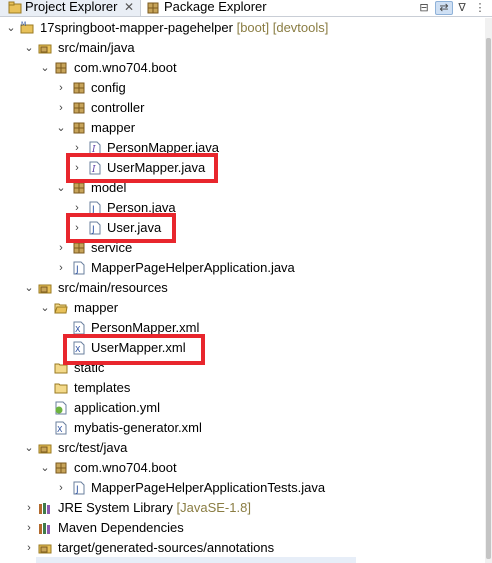 This screenshot has width=492, height=563. I want to click on src-test-java-label: src/test/java, so click(93, 447).